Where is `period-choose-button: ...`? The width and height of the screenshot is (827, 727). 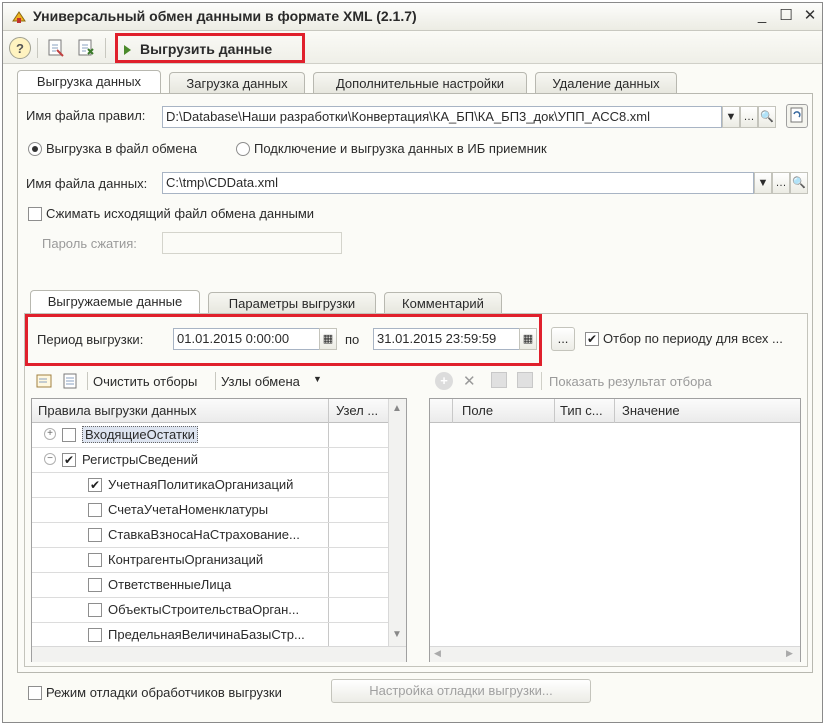
period-choose-button: ... is located at coordinates (563, 339).